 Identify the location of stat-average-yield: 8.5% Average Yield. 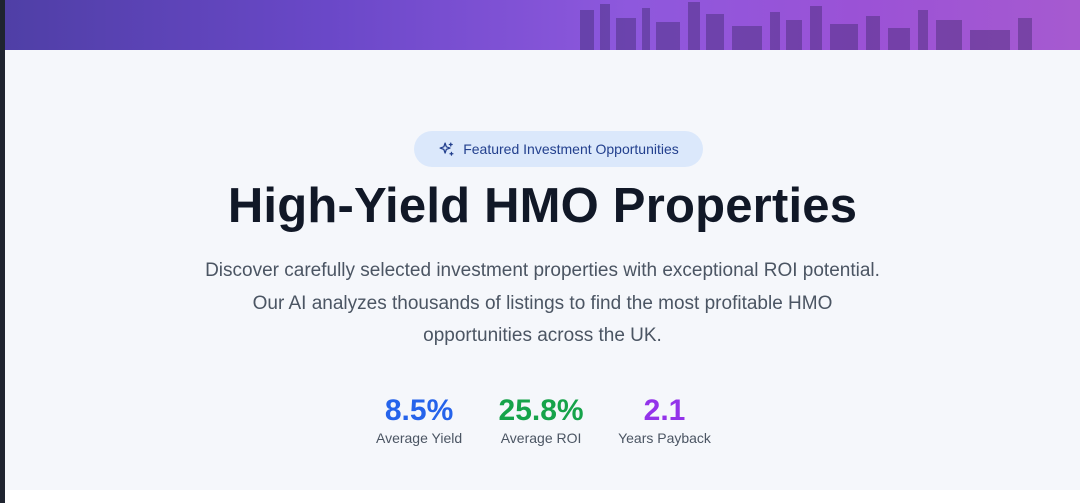
(419, 420).